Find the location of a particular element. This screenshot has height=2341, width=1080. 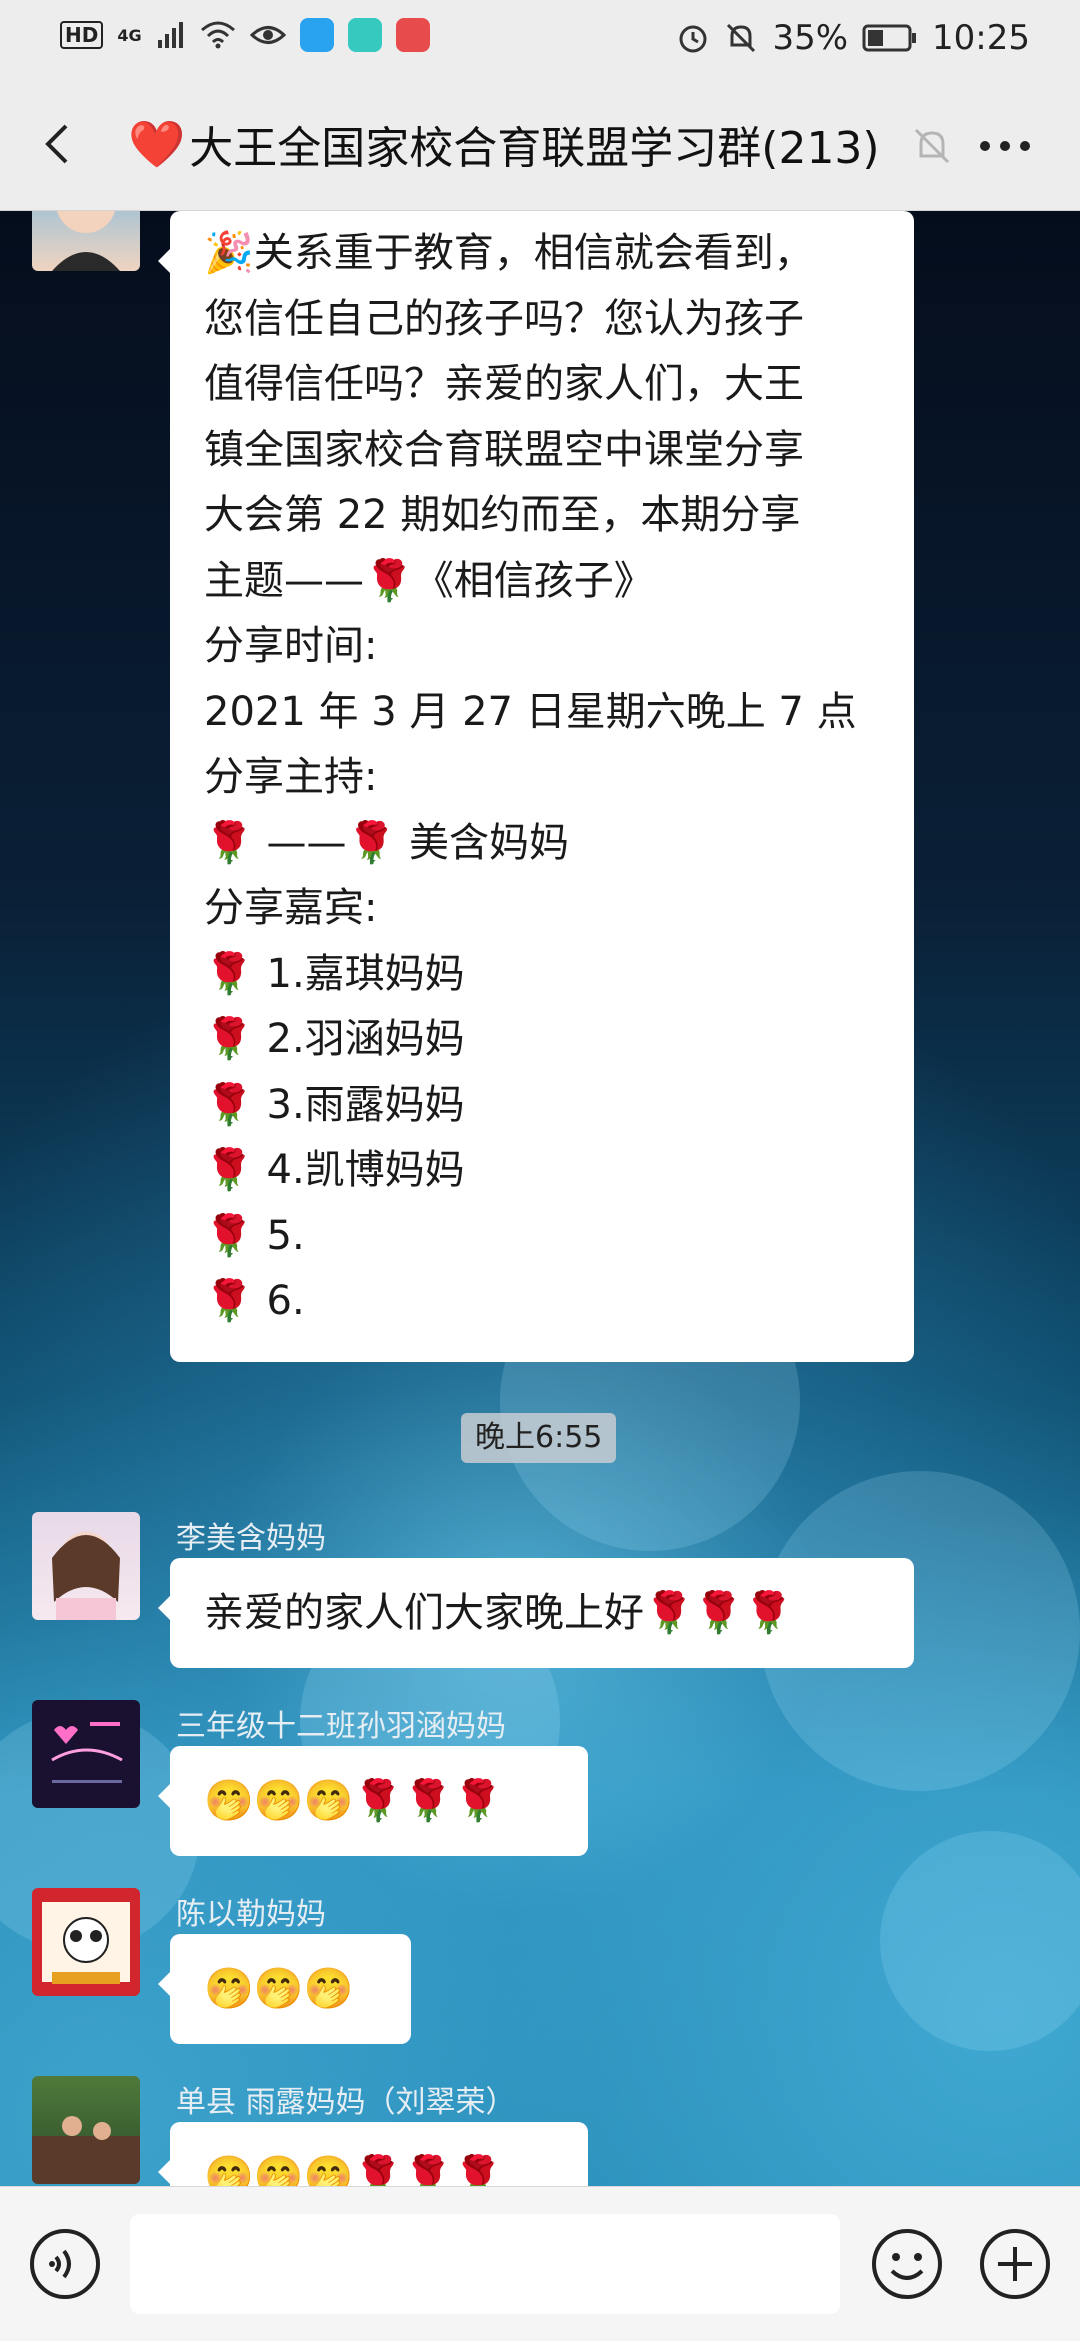

clock: 10:25 is located at coordinates (981, 38).